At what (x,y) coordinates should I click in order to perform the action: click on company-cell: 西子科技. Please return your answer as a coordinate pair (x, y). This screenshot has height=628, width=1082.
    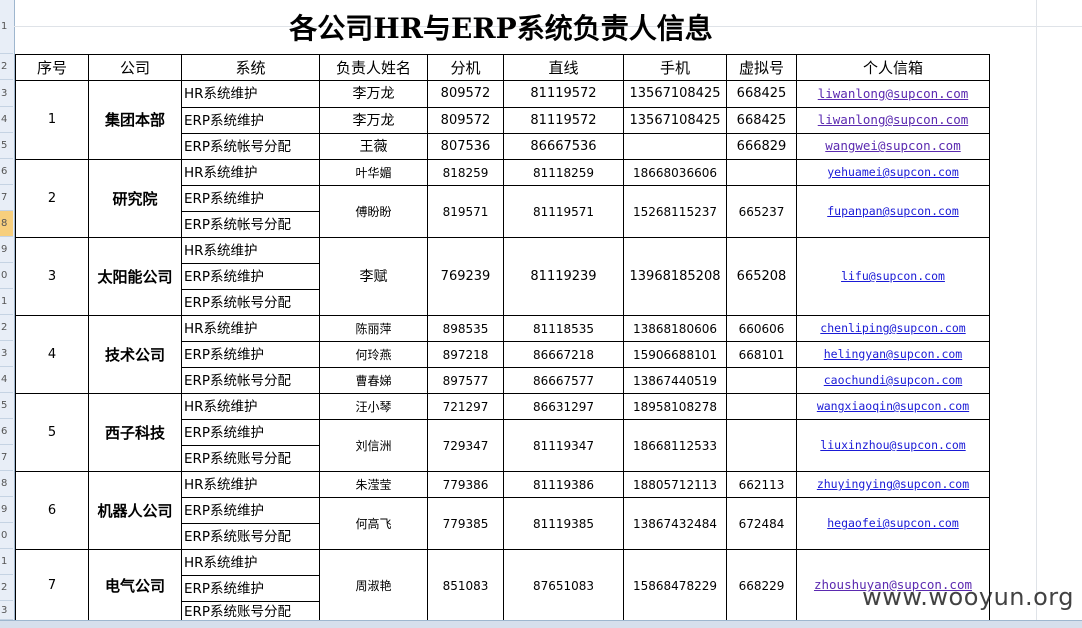
    Looking at the image, I should click on (135, 432).